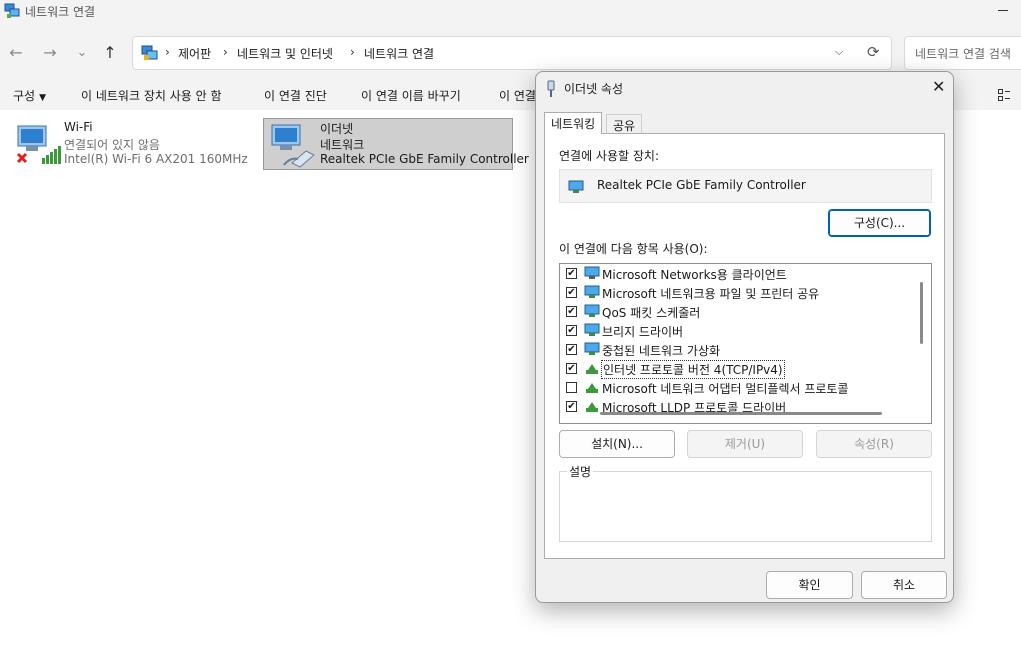  Describe the element at coordinates (576, 186) in the screenshot. I see `network-adapter-icon` at that location.